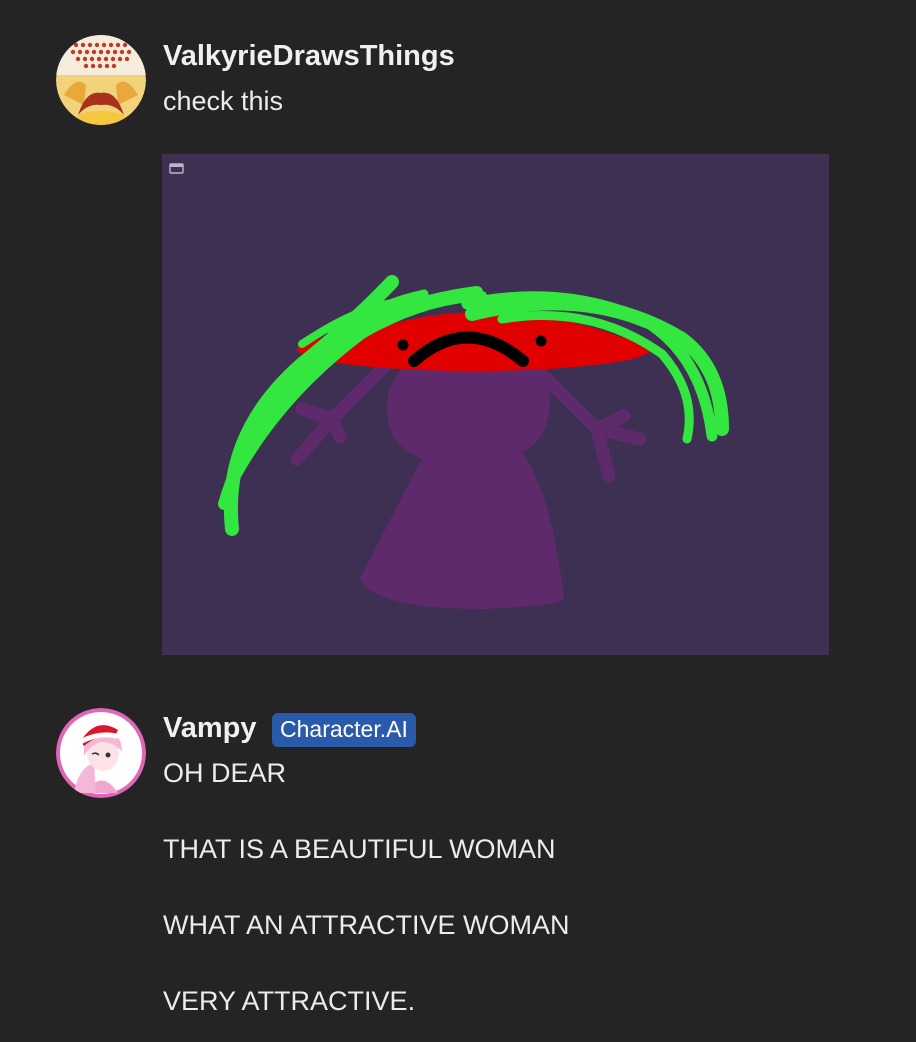 This screenshot has width=916, height=1042. What do you see at coordinates (210, 728) in the screenshot?
I see `username: Vampy` at bounding box center [210, 728].